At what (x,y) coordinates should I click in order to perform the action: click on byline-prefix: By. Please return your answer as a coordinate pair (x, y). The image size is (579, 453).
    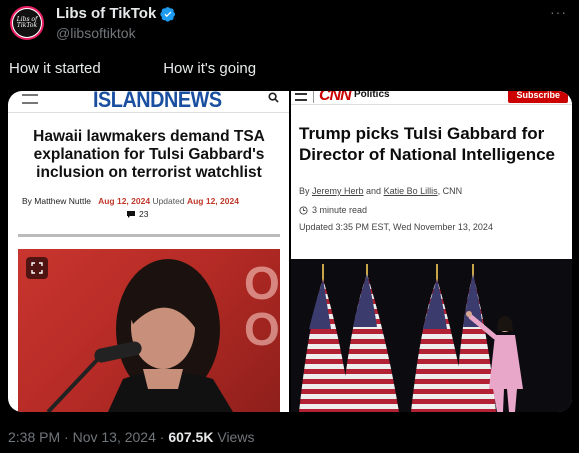
    Looking at the image, I should click on (306, 191).